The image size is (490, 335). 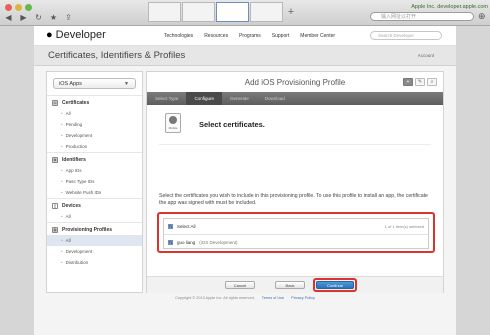 What do you see at coordinates (55, 206) in the screenshot?
I see `device-icon: ▯` at bounding box center [55, 206].